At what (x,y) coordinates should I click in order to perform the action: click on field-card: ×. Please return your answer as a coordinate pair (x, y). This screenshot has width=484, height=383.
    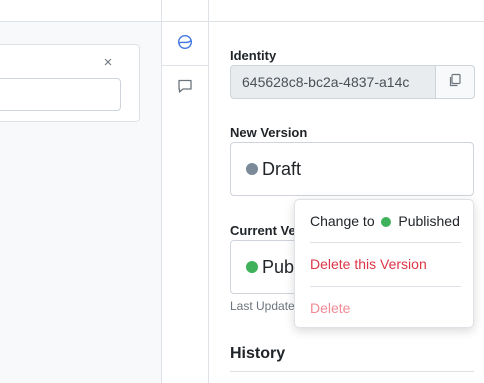
    Looking at the image, I should click on (70, 83).